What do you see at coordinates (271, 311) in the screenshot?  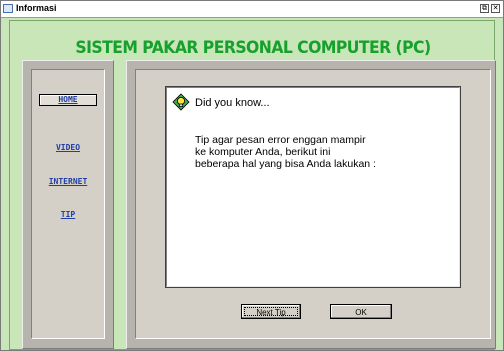 I see `next-tip-button: Next Tip` at bounding box center [271, 311].